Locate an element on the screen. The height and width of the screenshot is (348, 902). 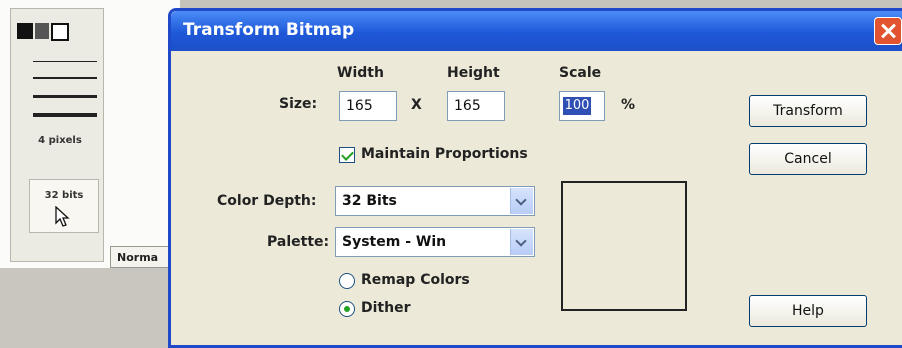
palette-select: System - Win is located at coordinates (435, 242).